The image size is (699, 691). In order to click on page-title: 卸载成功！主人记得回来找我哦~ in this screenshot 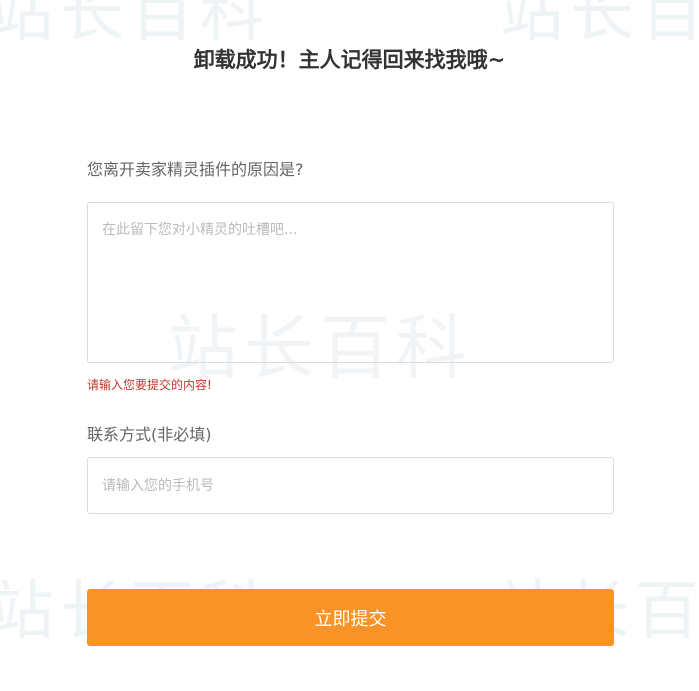, I will do `click(349, 60)`.